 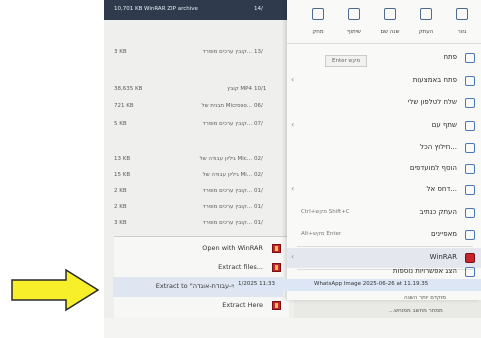 What do you see at coordinates (462, 14) in the screenshot?
I see `cut-icon` at bounding box center [462, 14].